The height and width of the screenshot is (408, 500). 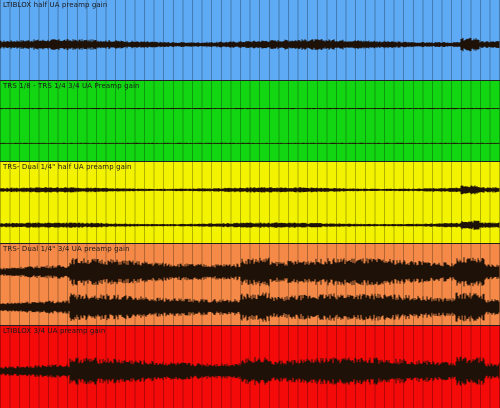 What do you see at coordinates (250, 125) in the screenshot?
I see `track-1-waveform` at bounding box center [250, 125].